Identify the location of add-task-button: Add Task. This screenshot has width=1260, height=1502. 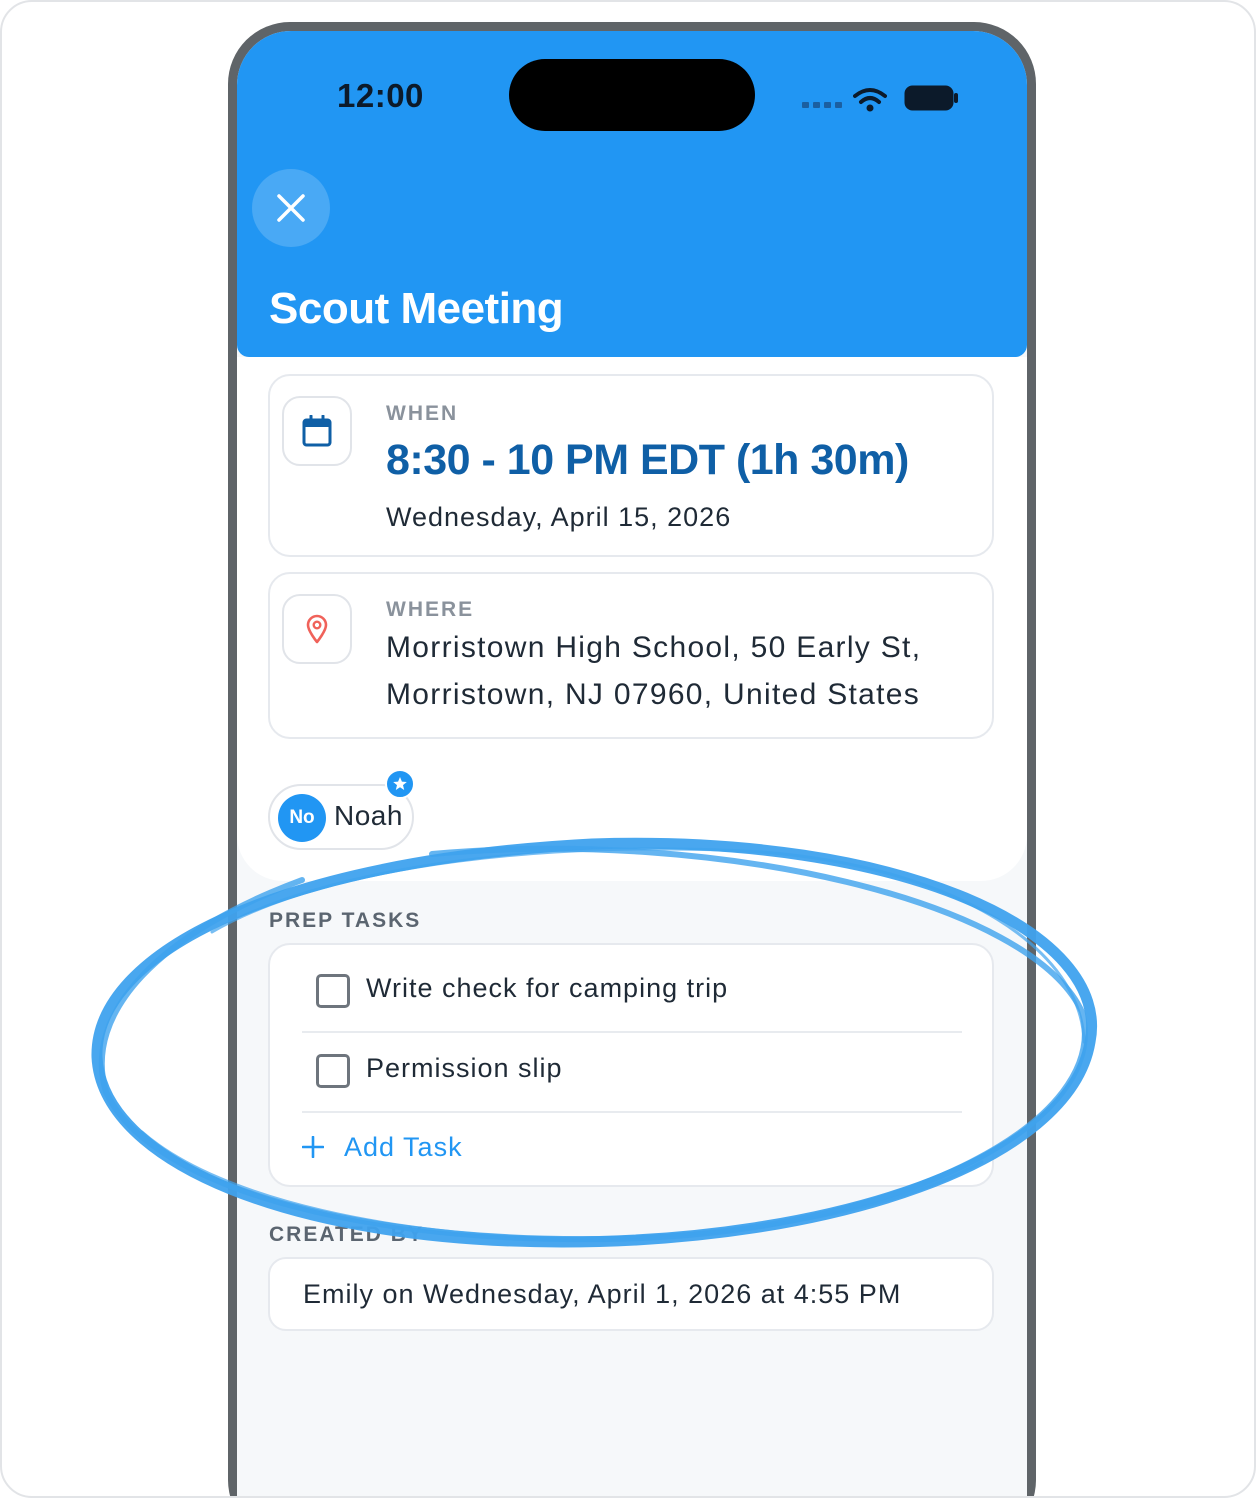
(382, 1147).